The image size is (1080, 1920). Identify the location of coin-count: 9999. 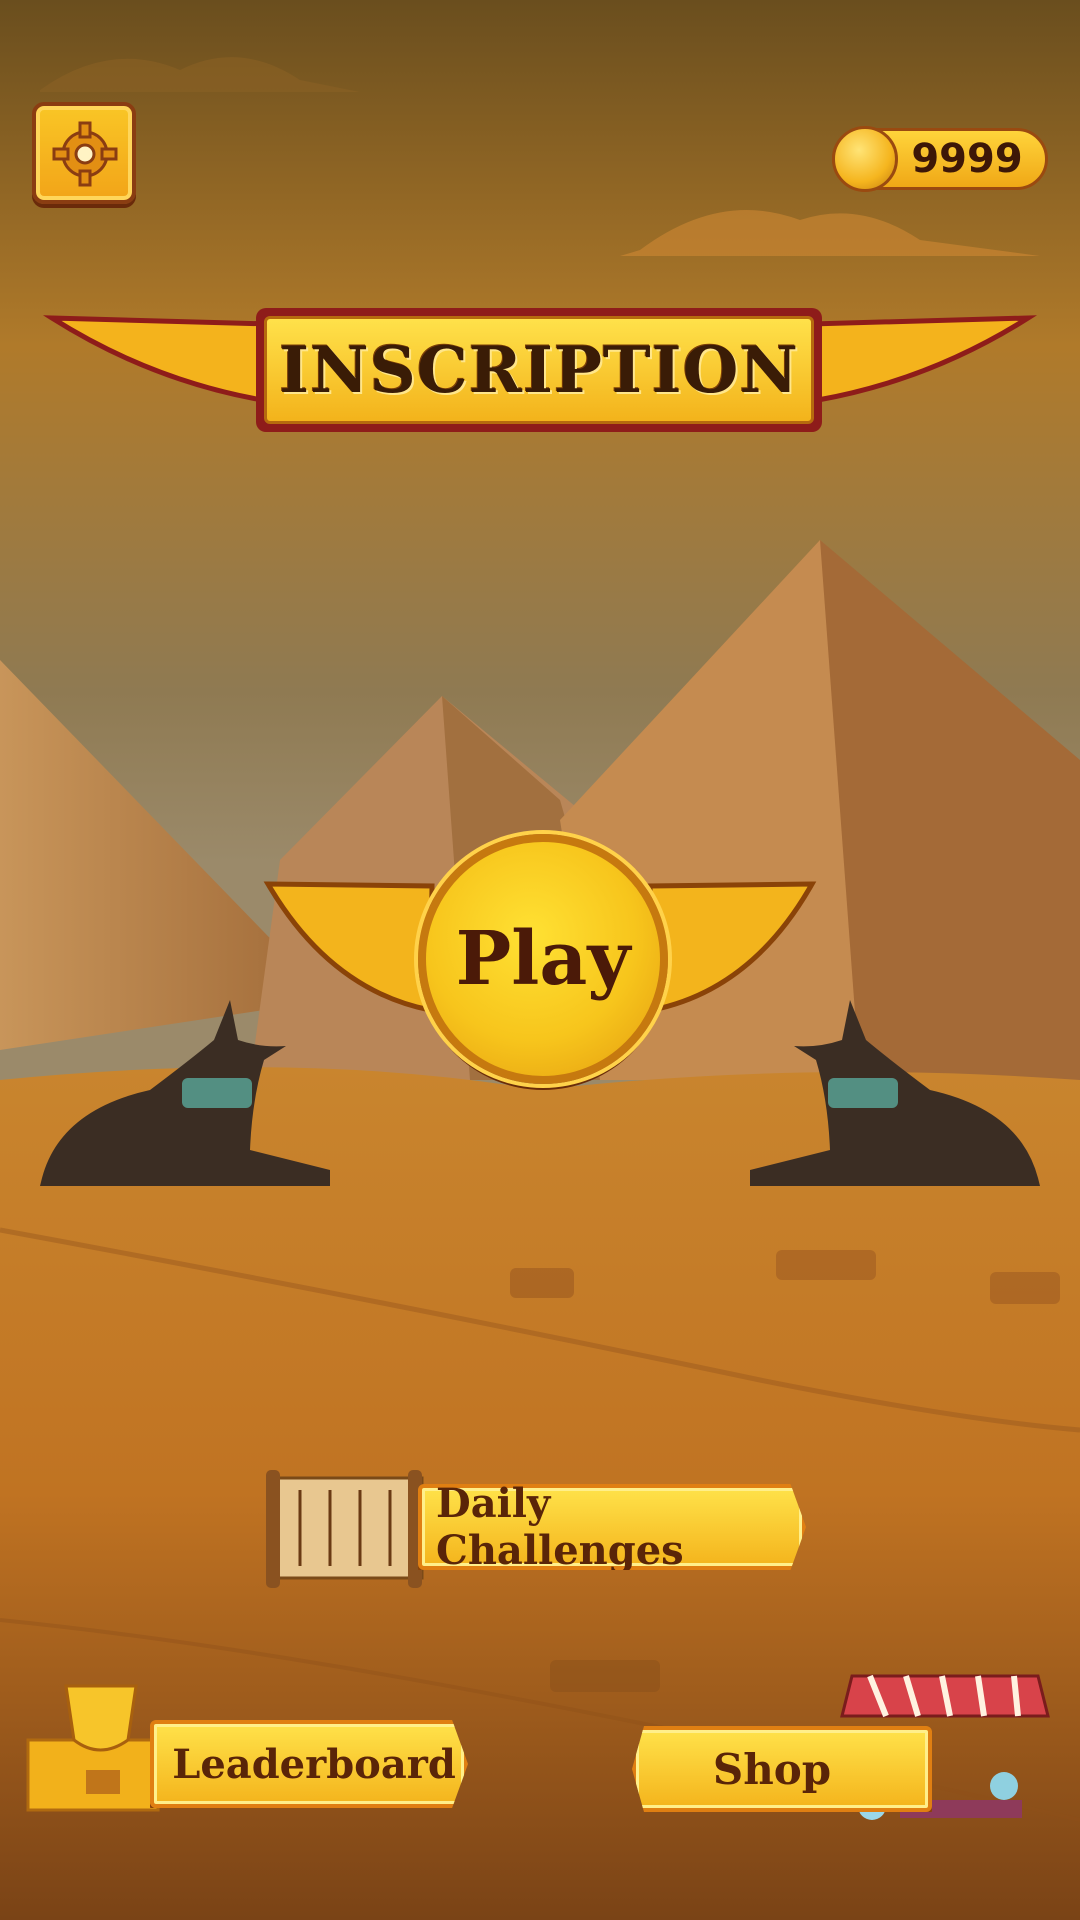
(967, 159).